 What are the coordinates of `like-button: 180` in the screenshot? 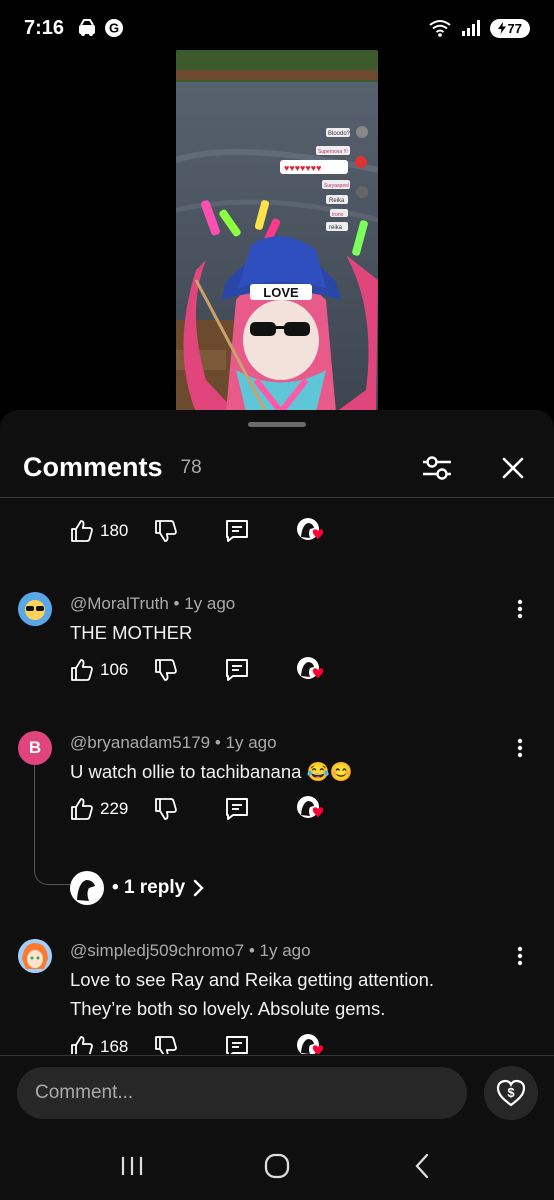 It's located at (99, 531).